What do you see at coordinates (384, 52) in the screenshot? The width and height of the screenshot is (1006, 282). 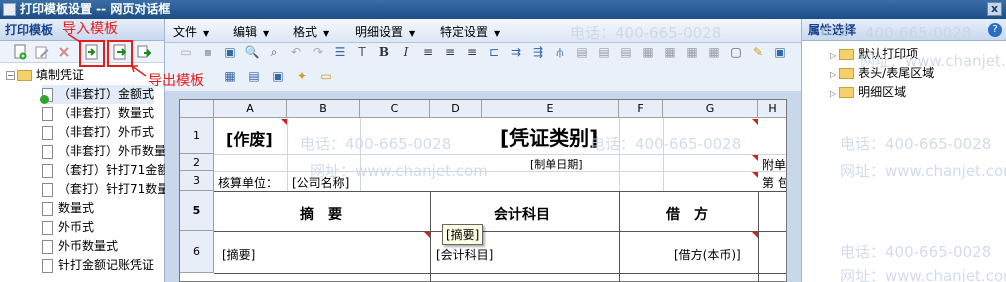 I see `bold-icon: B` at bounding box center [384, 52].